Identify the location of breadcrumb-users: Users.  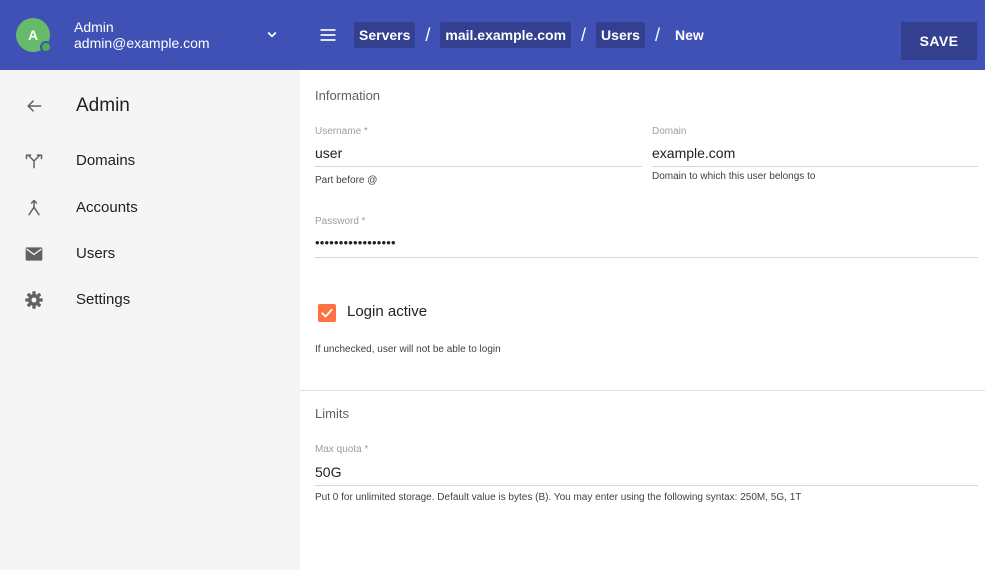
(620, 35).